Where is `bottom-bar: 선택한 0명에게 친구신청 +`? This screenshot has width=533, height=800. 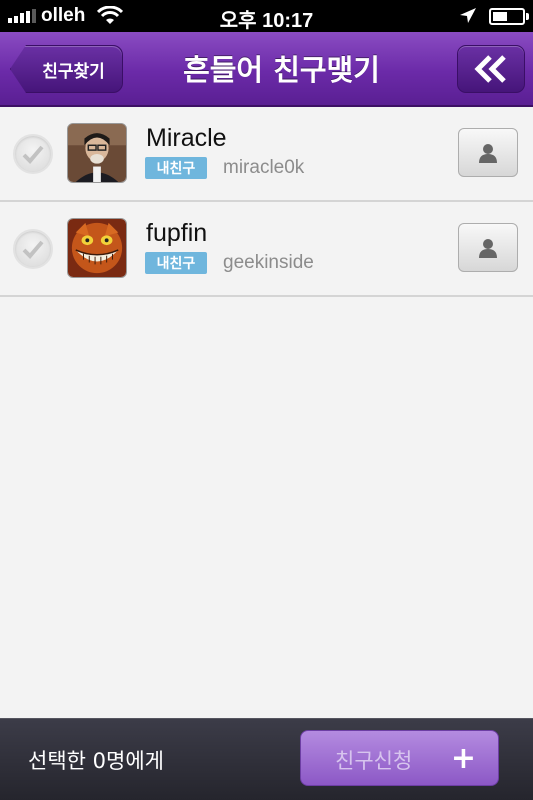 bottom-bar: 선택한 0명에게 친구신청 + is located at coordinates (266, 759).